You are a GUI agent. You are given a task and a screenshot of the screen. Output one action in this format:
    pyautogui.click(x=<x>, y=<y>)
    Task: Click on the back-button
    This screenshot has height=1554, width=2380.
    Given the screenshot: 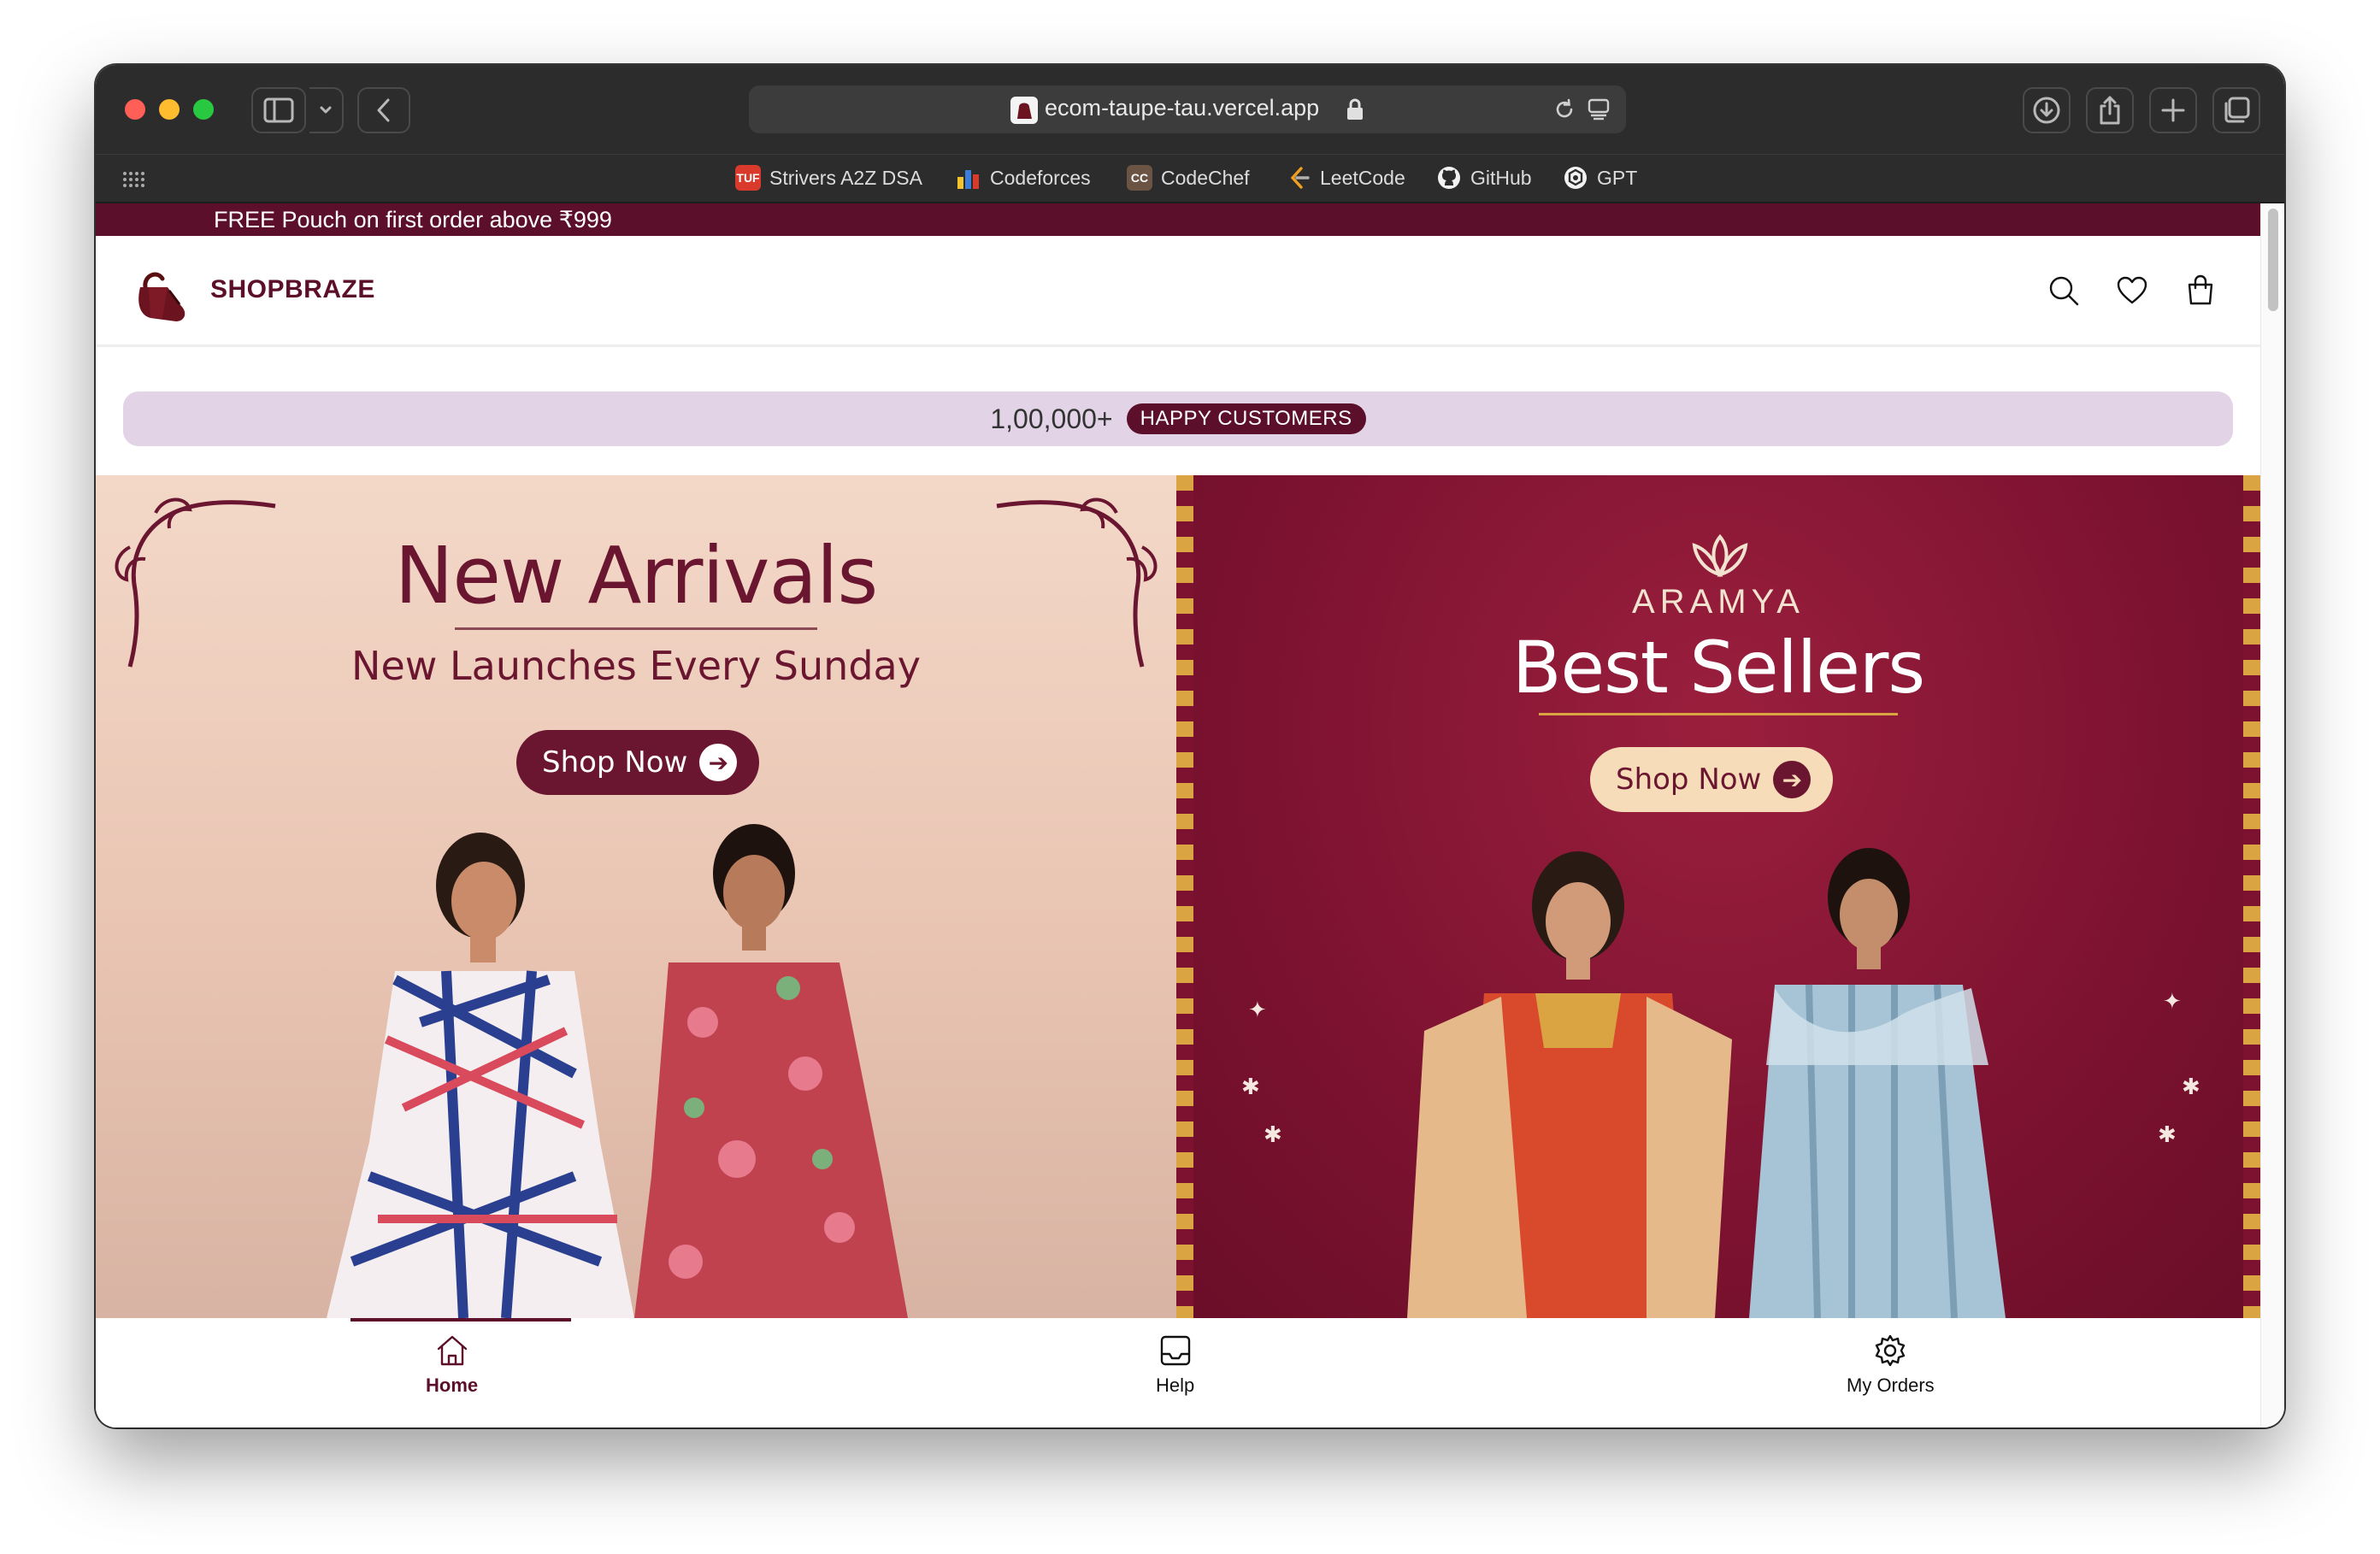 What is the action you would take?
    pyautogui.click(x=384, y=110)
    